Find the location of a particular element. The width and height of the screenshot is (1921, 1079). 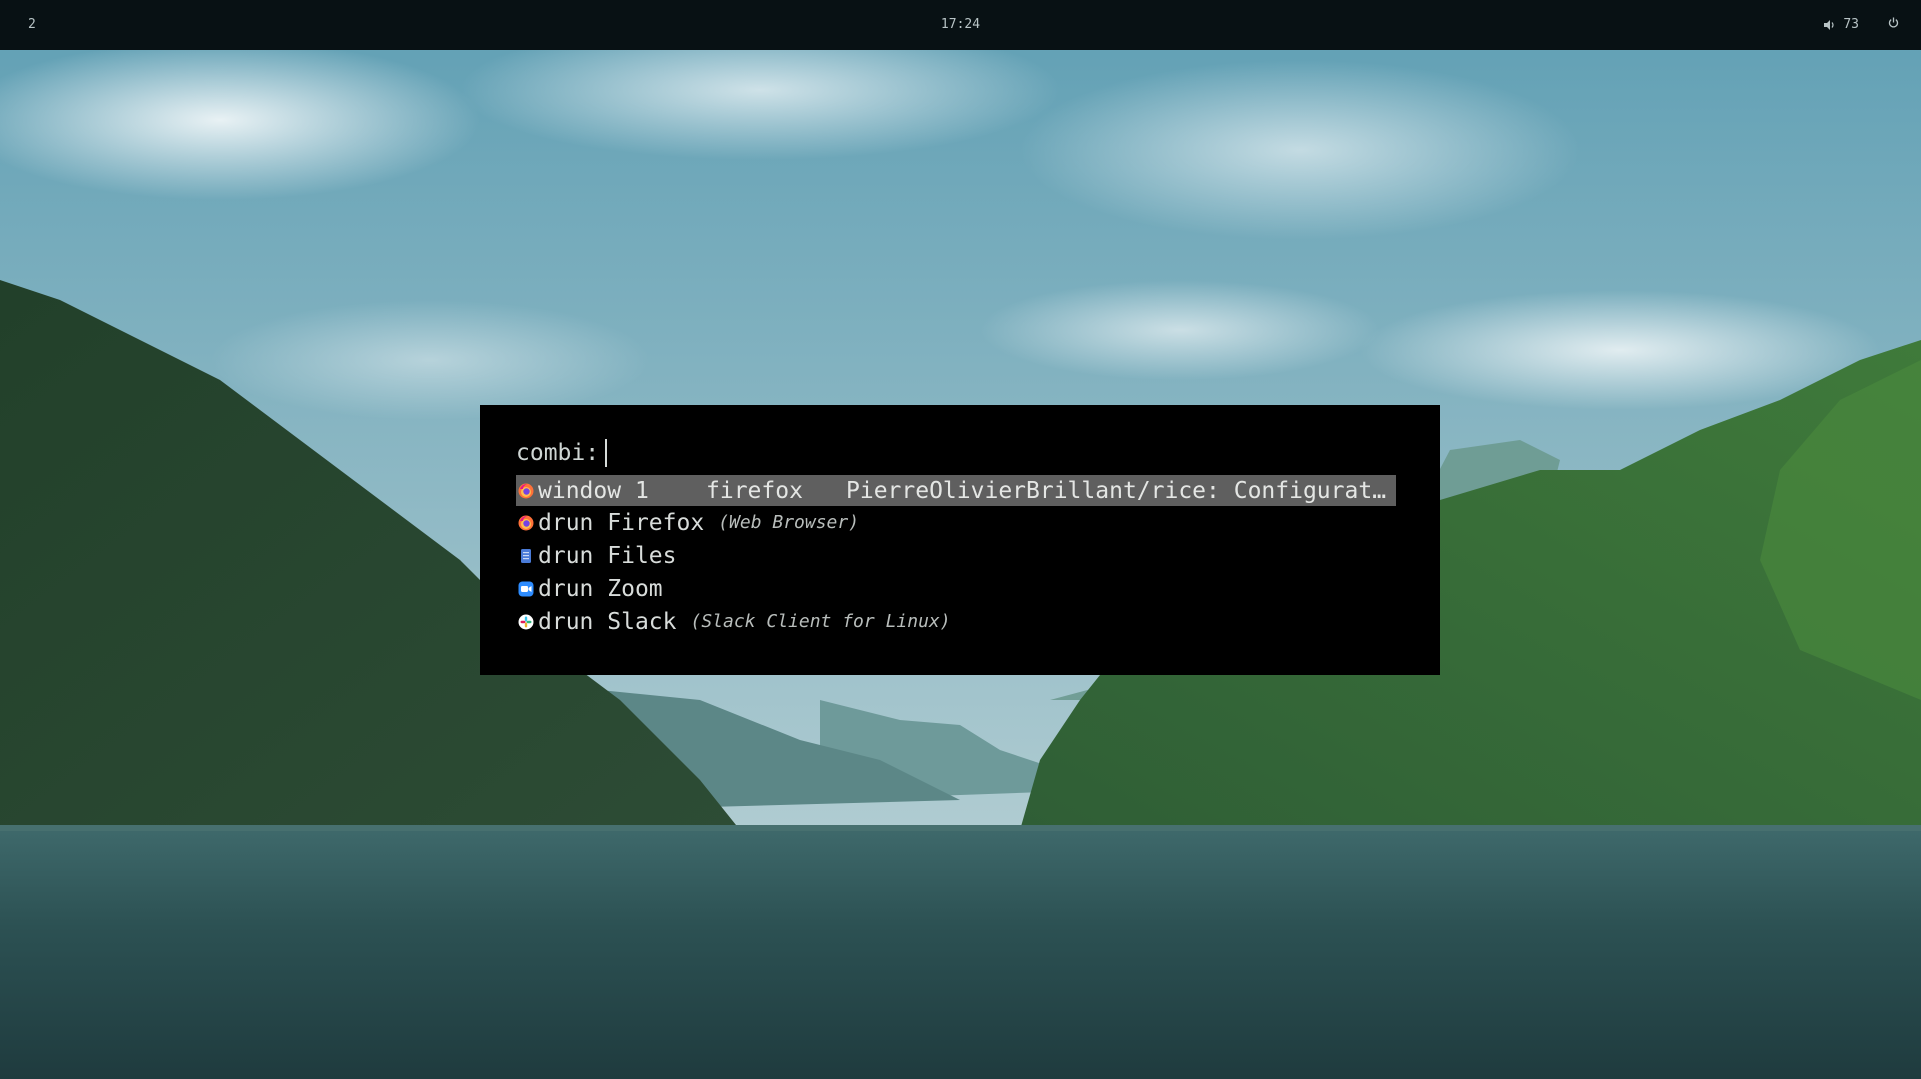

list-item: drun Zoom is located at coordinates (956, 588).